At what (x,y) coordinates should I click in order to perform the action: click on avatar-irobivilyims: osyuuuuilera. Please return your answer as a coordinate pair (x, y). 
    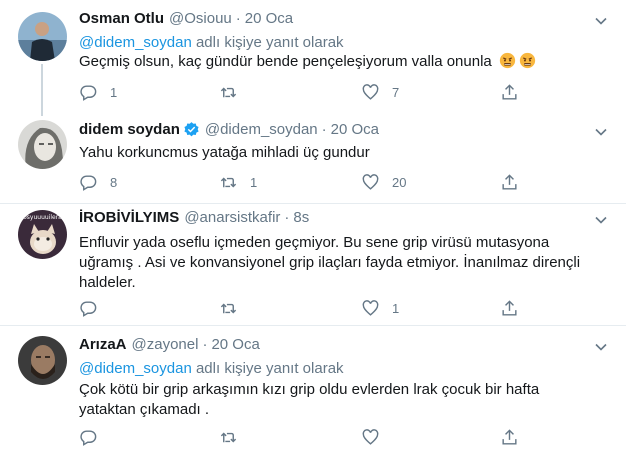
    Looking at the image, I should click on (42, 234).